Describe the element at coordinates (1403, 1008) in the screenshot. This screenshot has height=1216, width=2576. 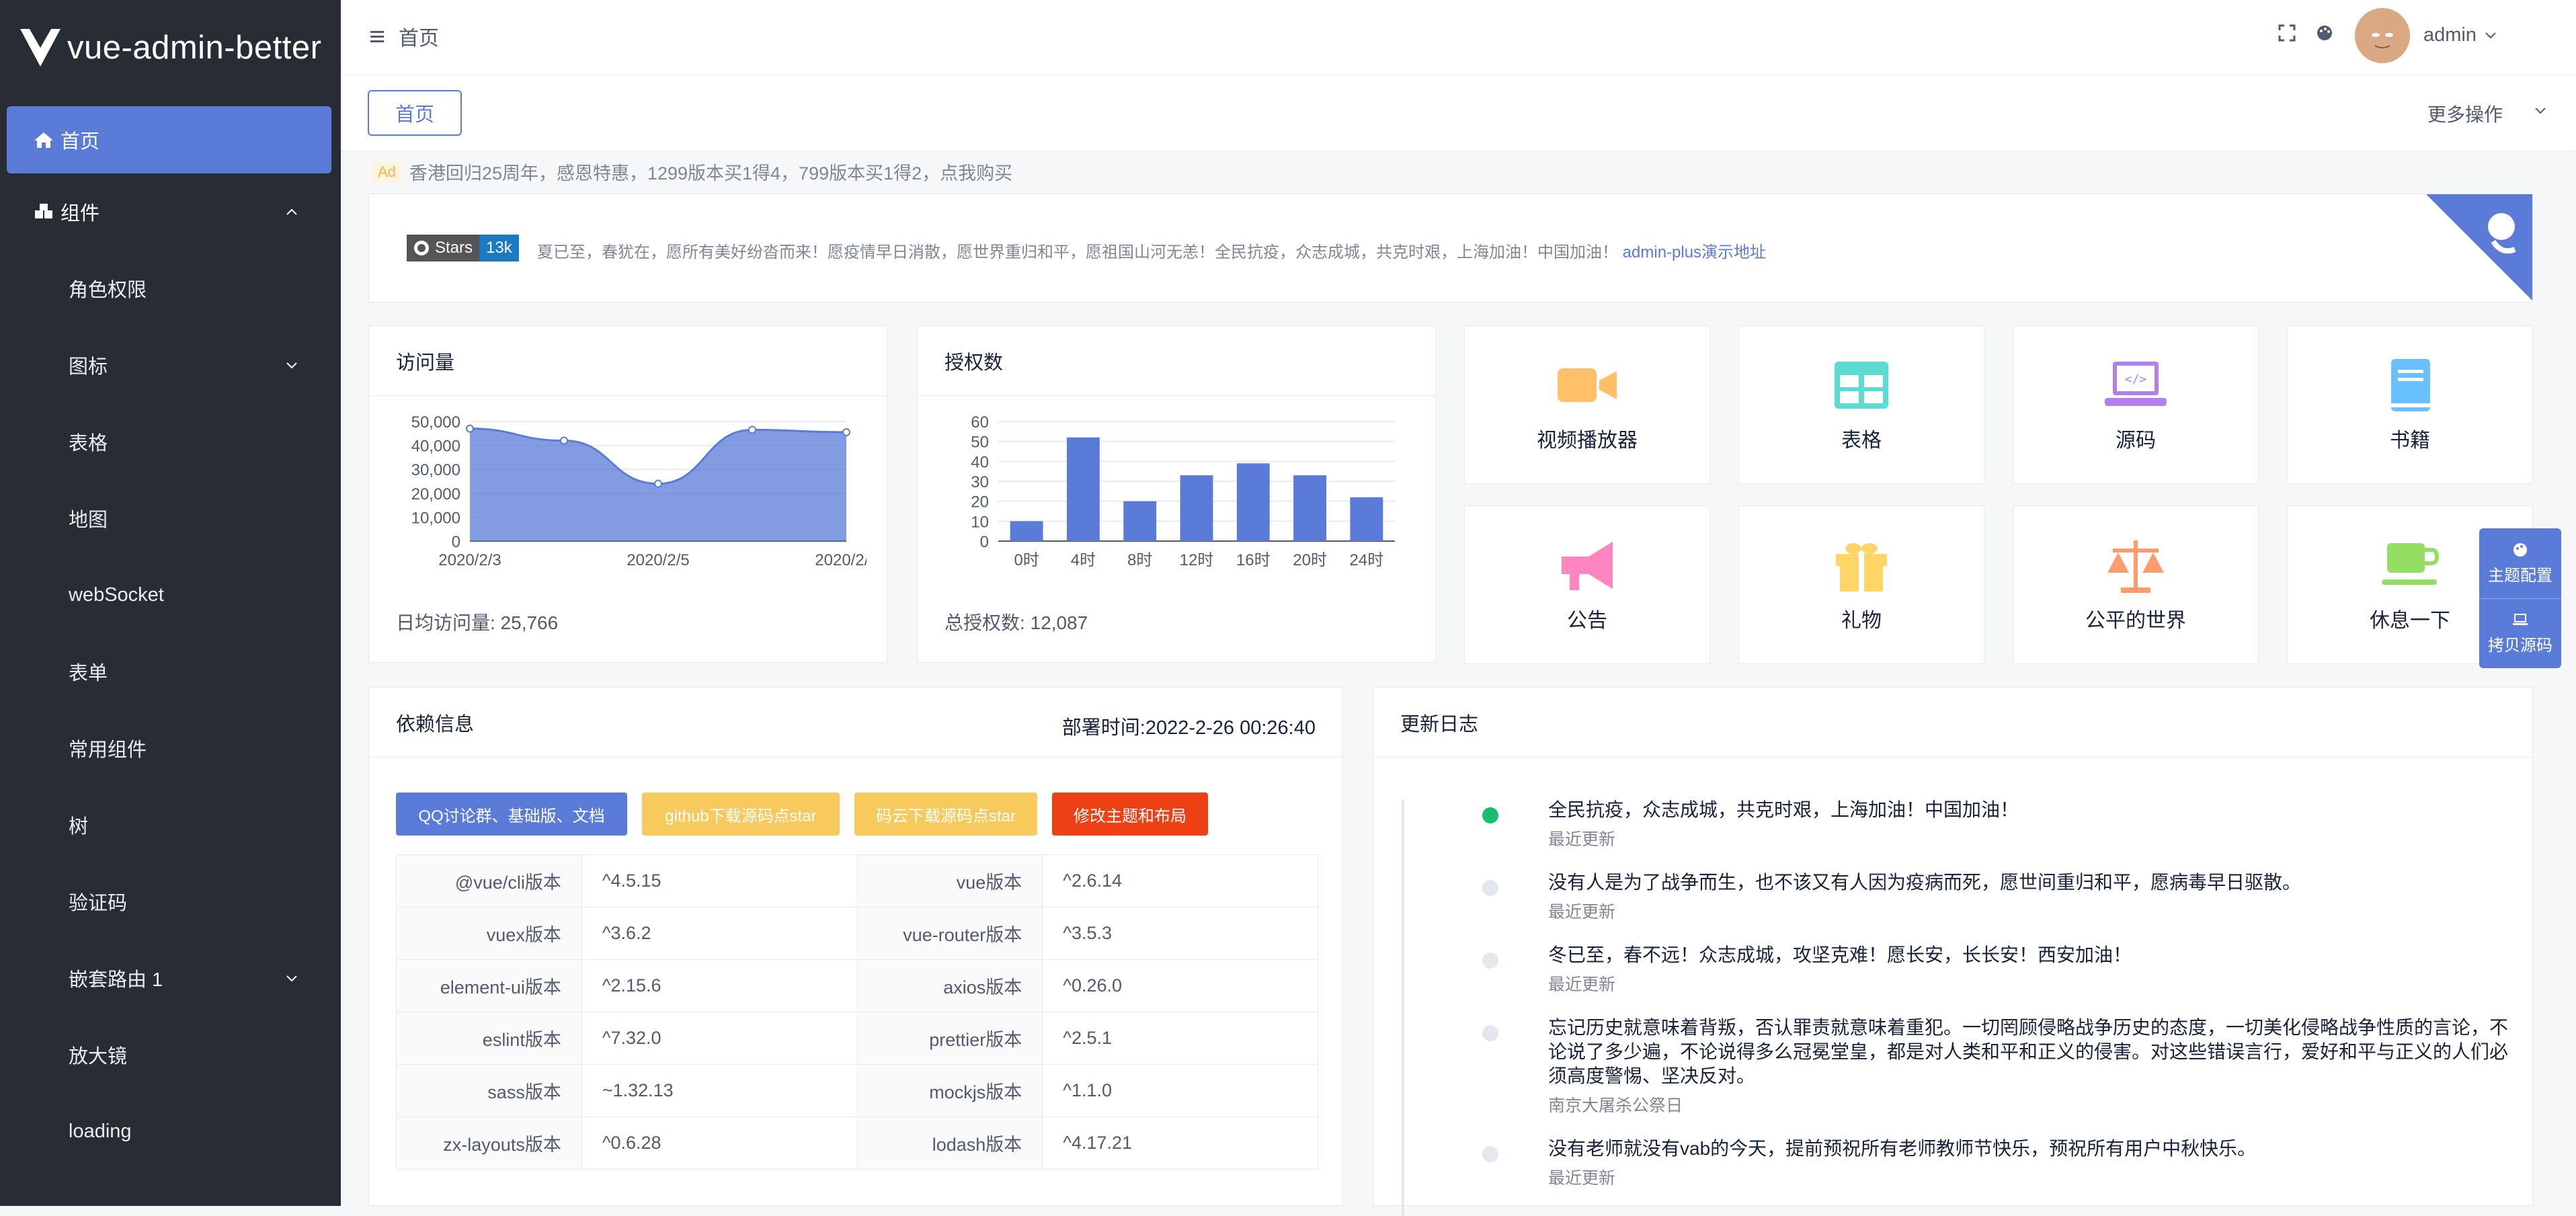
I see `timeline-line` at that location.